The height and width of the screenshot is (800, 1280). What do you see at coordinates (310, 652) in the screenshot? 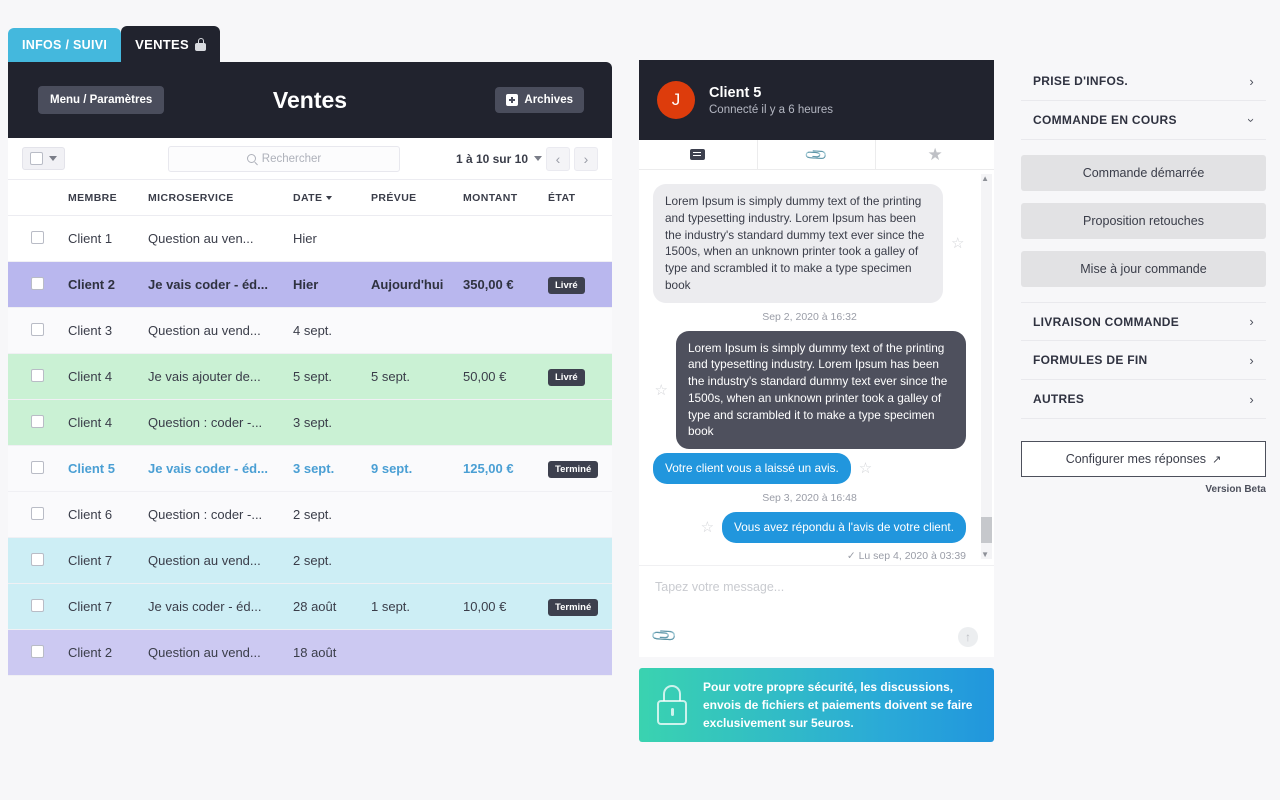
I see `table-row: Client 2 Question au vend... 18 août` at bounding box center [310, 652].